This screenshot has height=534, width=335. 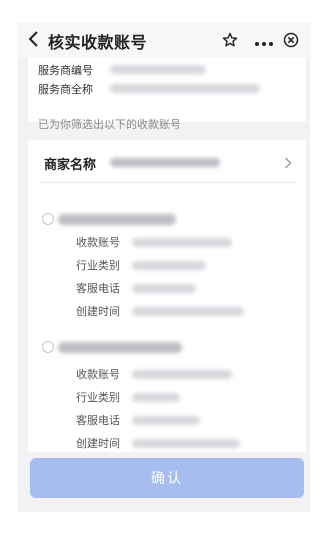 I want to click on provider-id-row: 服务商编号, so click(x=65, y=70).